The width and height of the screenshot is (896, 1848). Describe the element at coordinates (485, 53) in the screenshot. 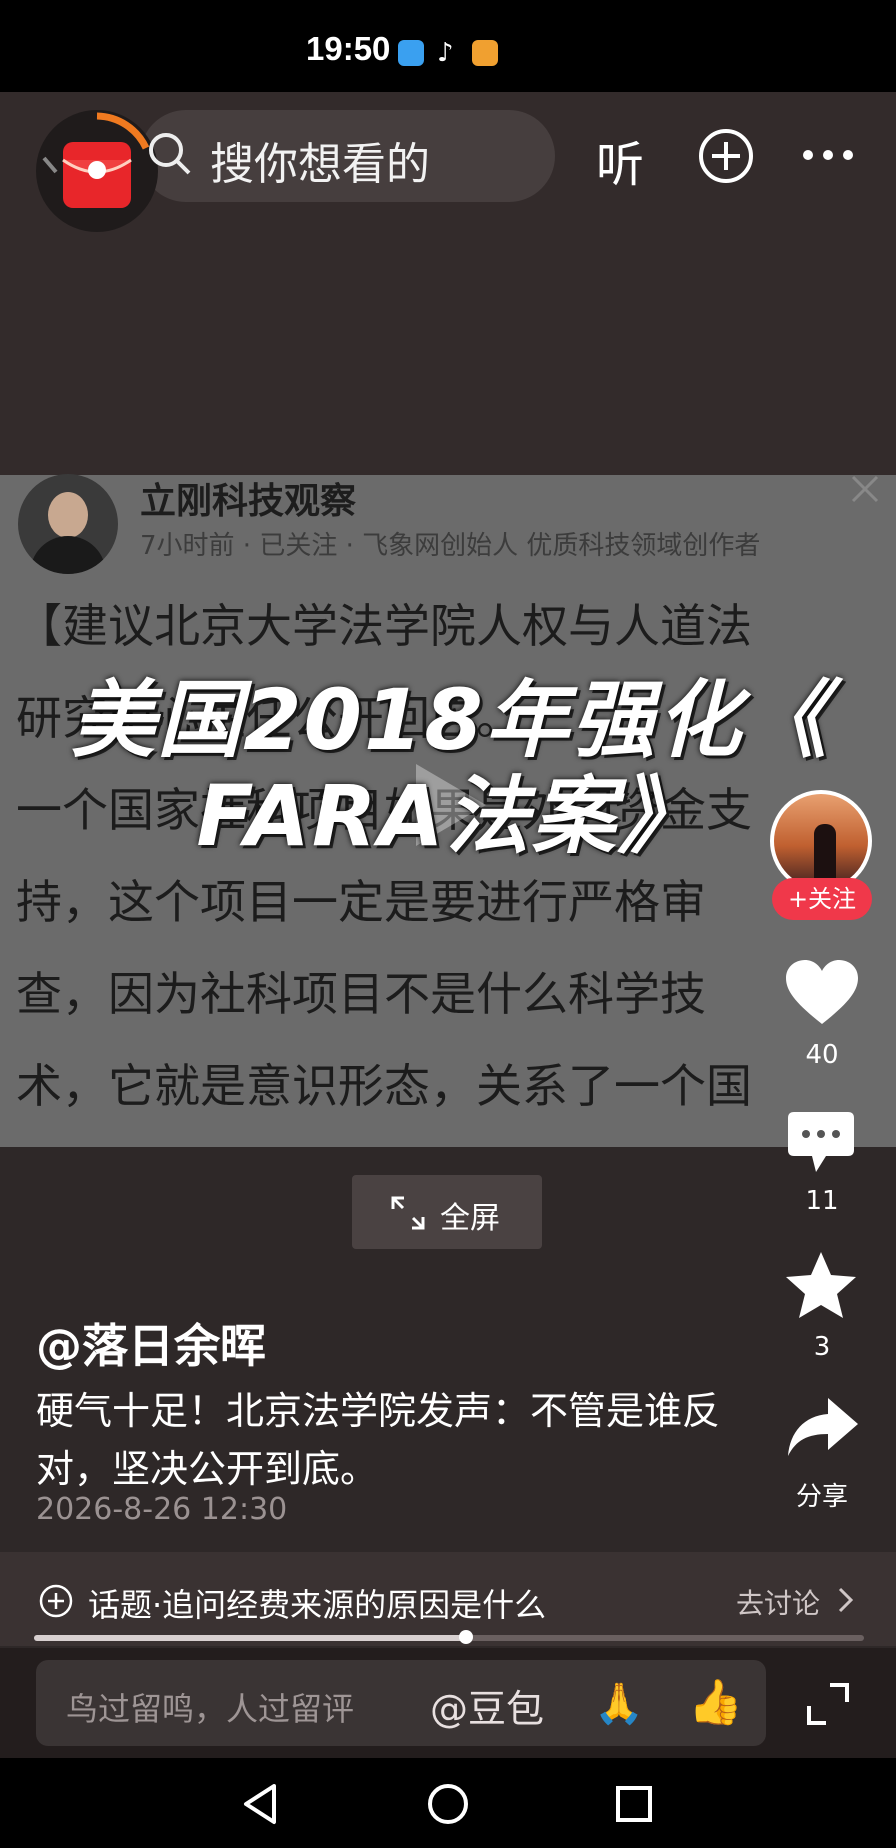

I see `game-app-icon` at that location.